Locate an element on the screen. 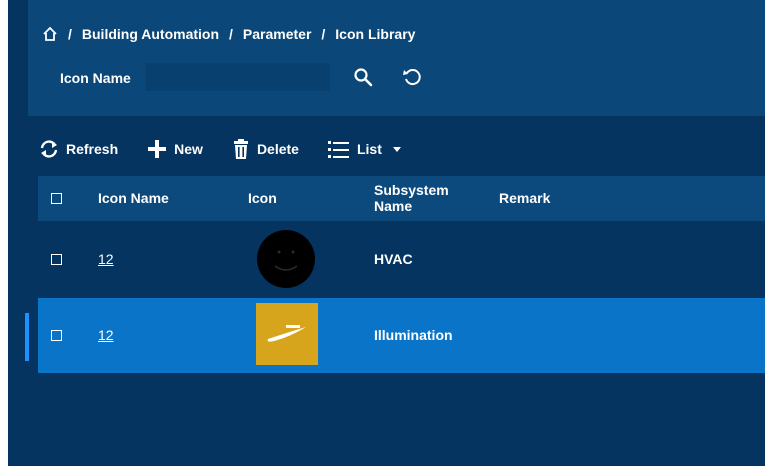 The width and height of the screenshot is (765, 466). new-button: New is located at coordinates (174, 149).